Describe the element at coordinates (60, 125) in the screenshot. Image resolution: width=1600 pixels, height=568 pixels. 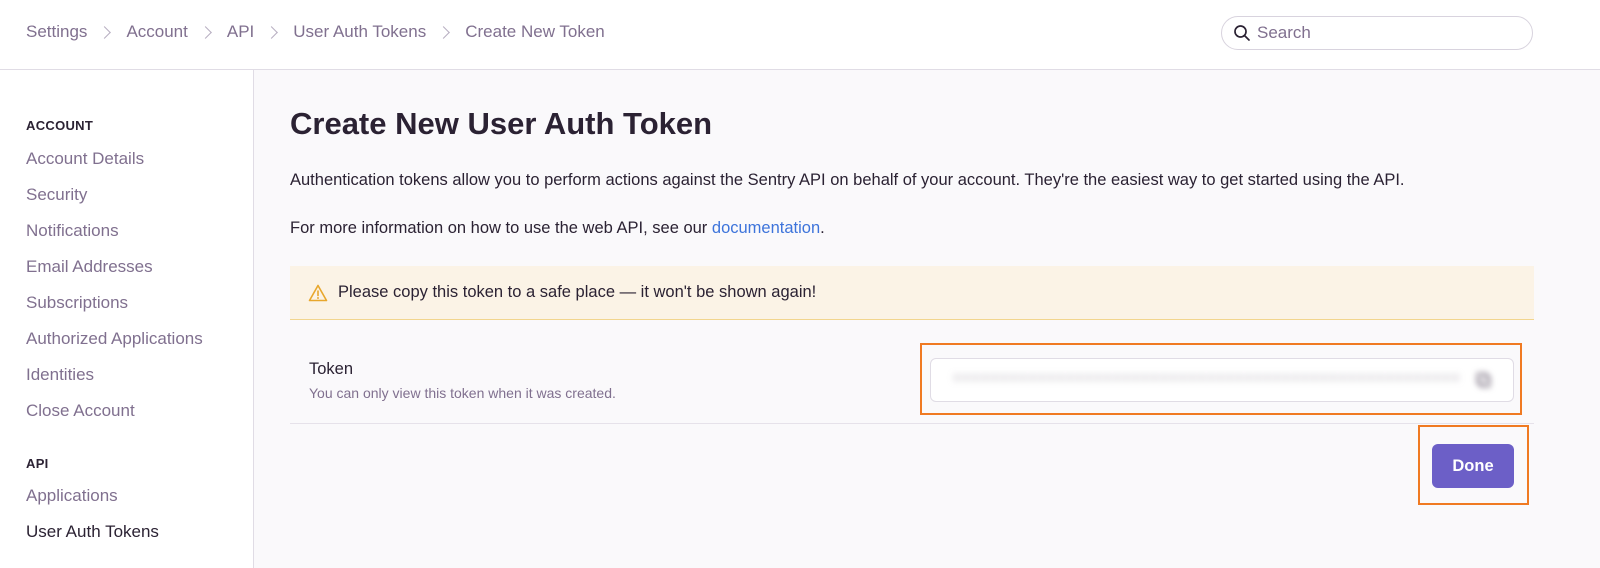
I see `sidebar-section-account: ACCOUNT` at that location.